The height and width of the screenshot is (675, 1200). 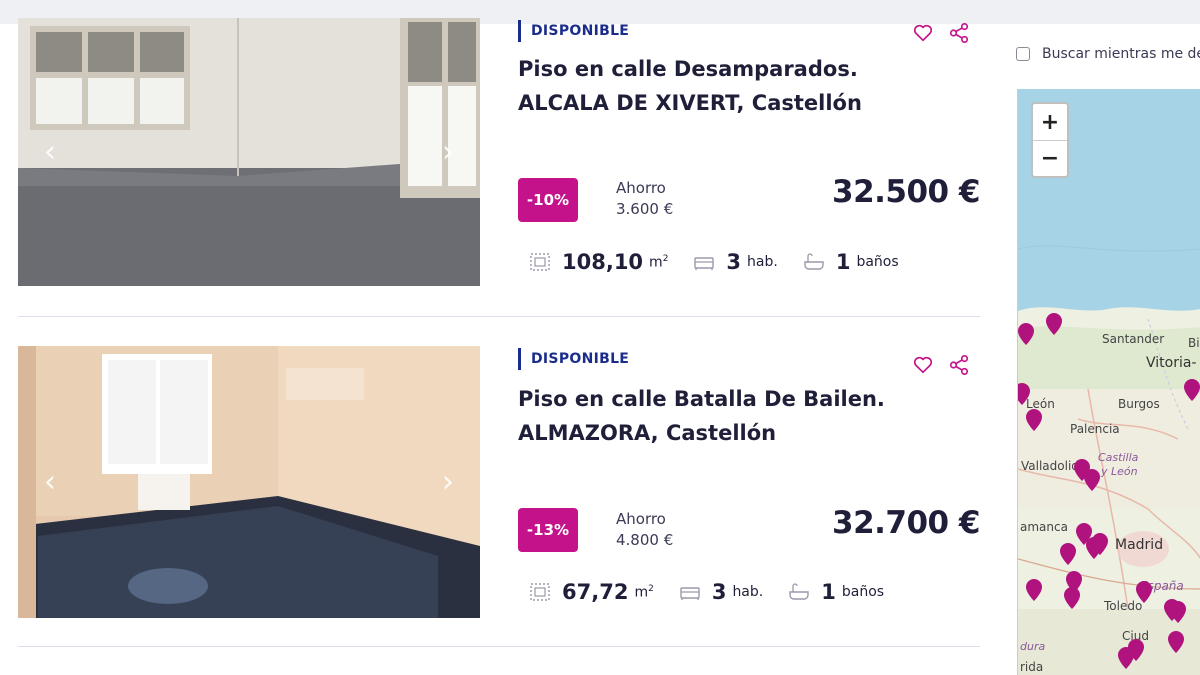 I want to click on price: 32.500 €, so click(x=906, y=192).